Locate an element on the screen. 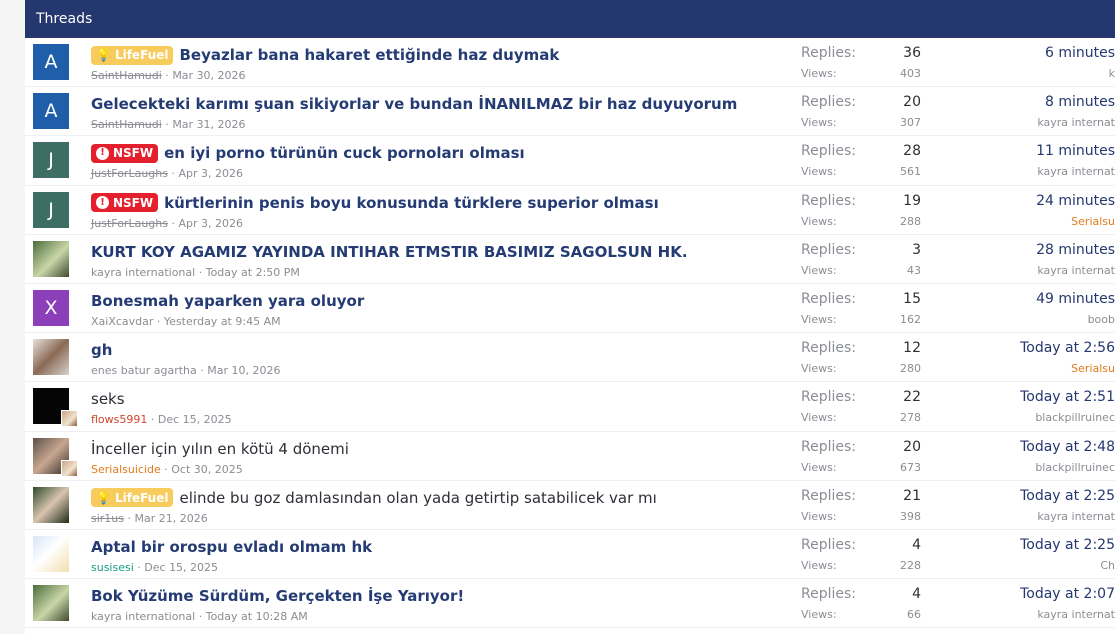 Image resolution: width=1115 pixels, height=634 pixels. latest-post-date: Today at 2:56 is located at coordinates (1050, 350).